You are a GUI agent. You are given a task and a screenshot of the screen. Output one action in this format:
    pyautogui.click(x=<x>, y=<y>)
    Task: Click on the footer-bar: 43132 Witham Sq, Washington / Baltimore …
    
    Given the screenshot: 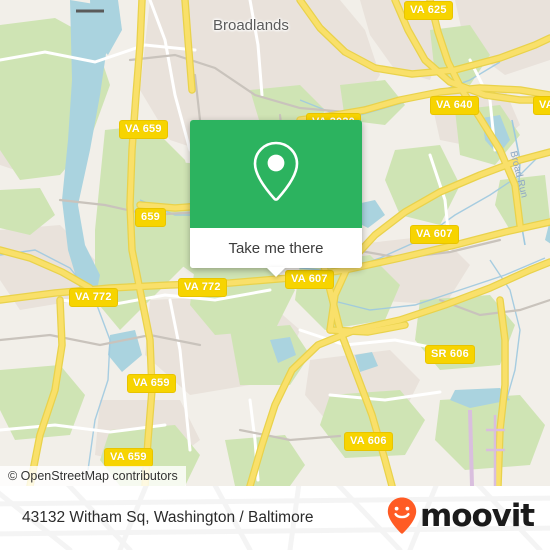 What is the action you would take?
    pyautogui.click(x=275, y=518)
    